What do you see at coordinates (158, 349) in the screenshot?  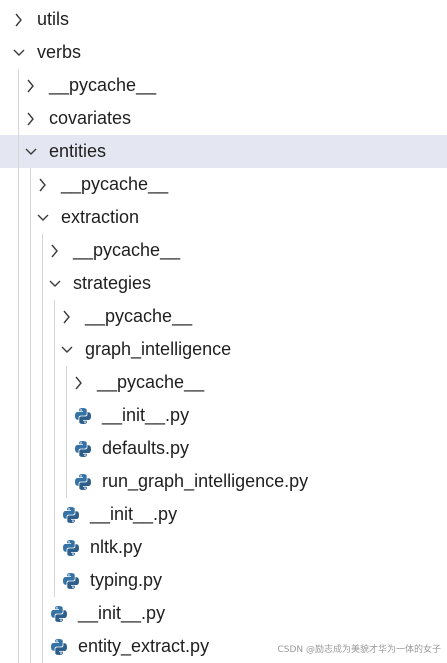 I see `item-label: graph_intelligence` at bounding box center [158, 349].